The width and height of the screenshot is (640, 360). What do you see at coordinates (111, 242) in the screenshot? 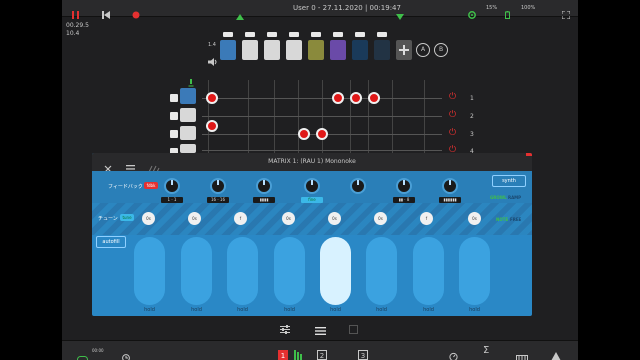
I see `autofill-button: autofill` at bounding box center [111, 242].